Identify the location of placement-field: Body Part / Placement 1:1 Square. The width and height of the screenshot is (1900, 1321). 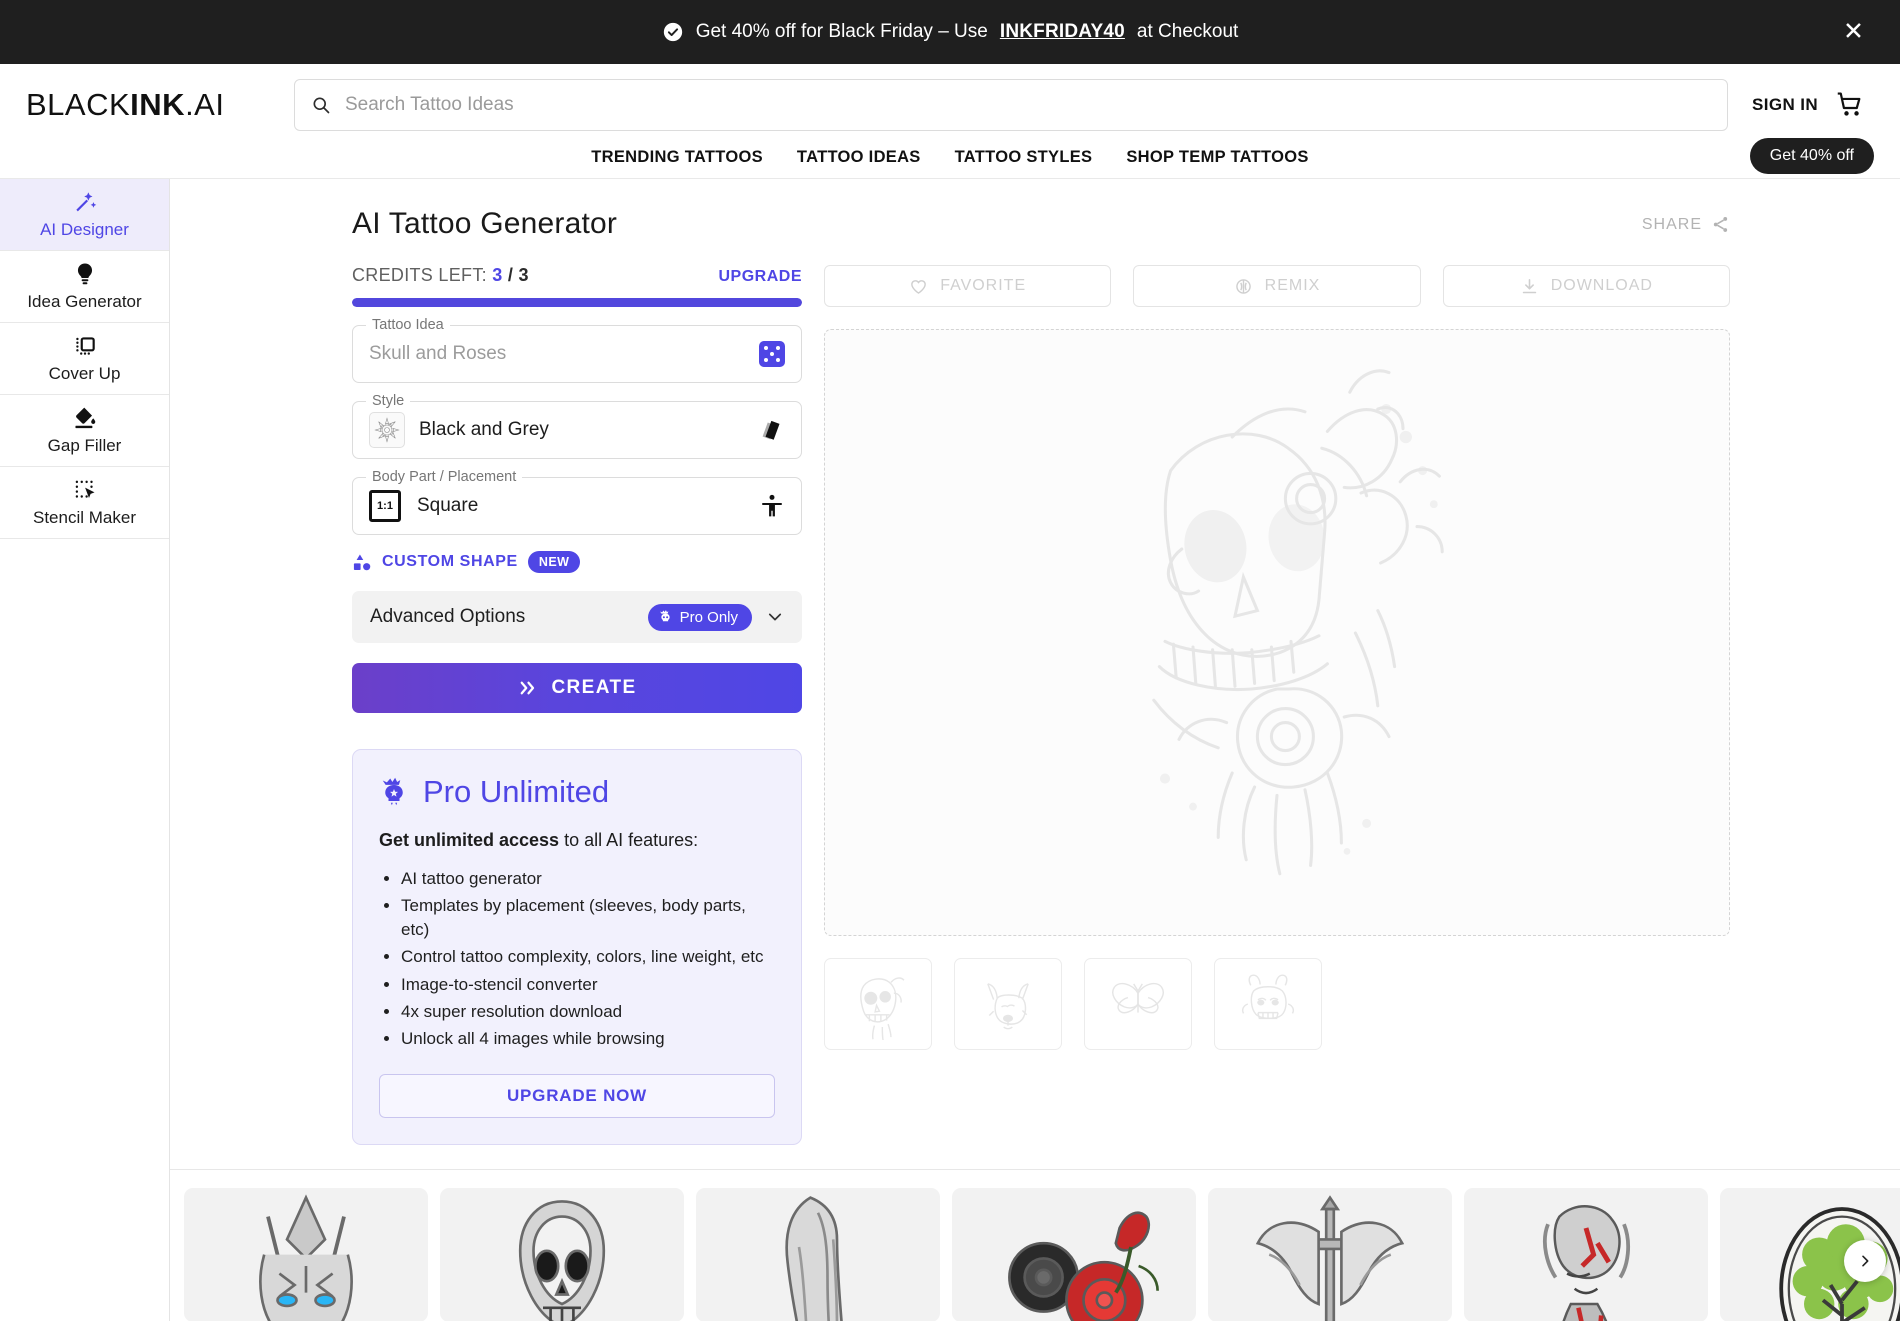
(577, 502).